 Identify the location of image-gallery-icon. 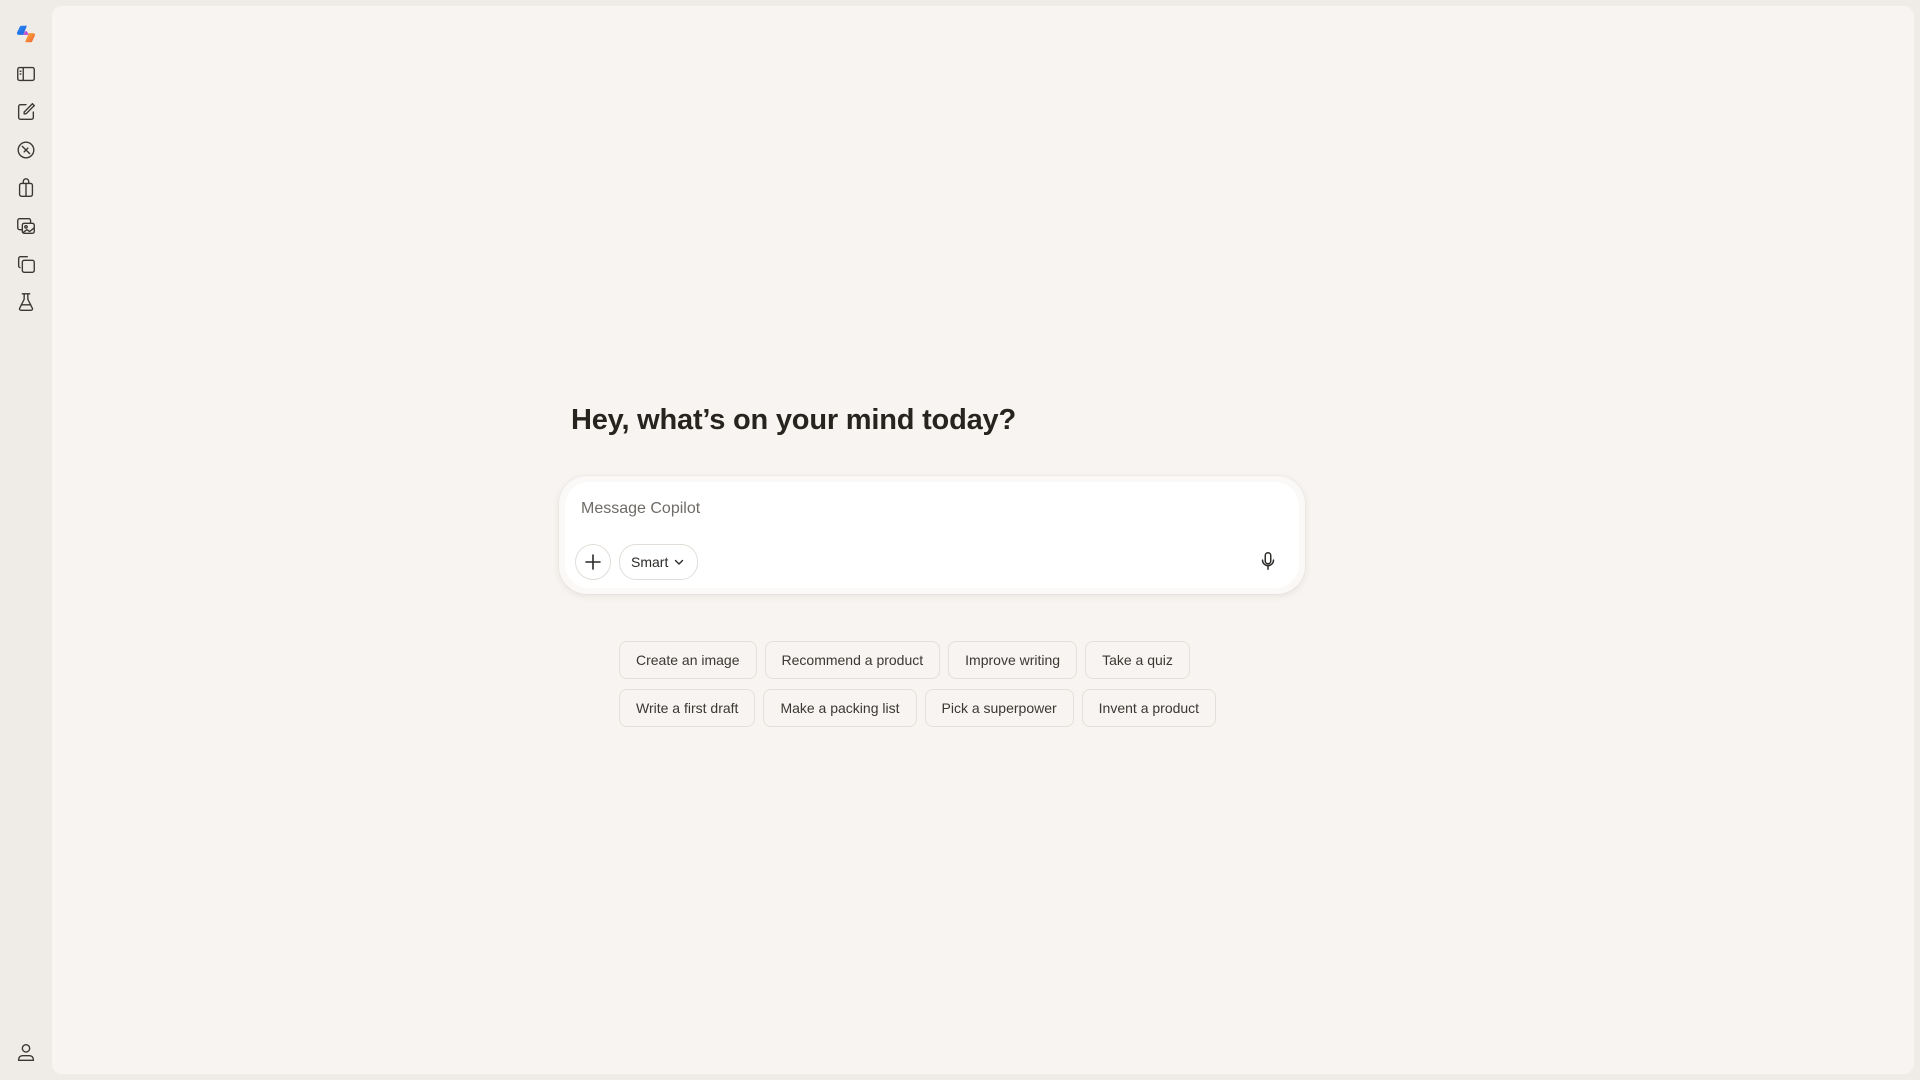
(26, 226).